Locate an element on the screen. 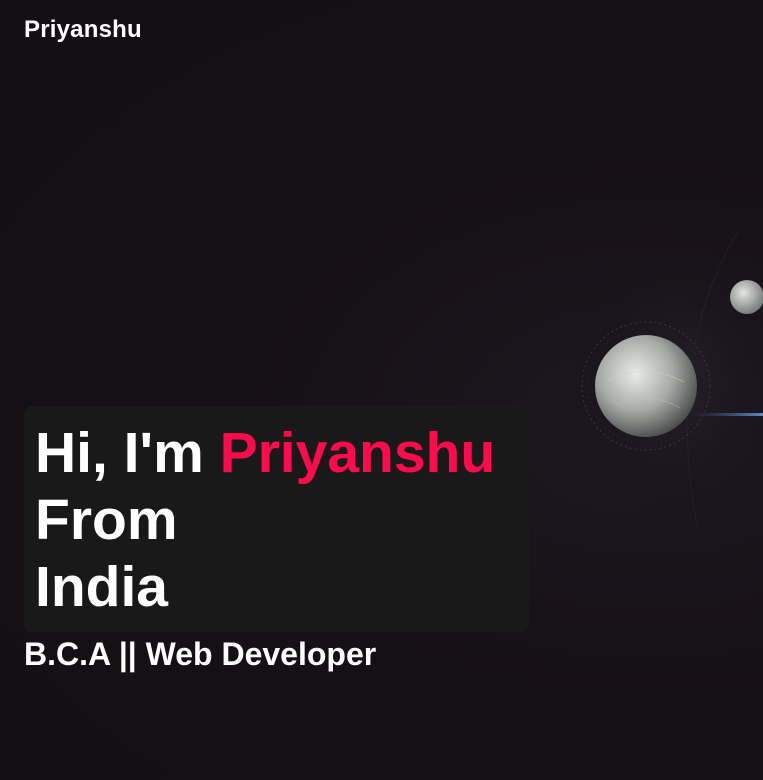 This screenshot has width=763, height=780. brand-logo: Priyanshu is located at coordinates (83, 30).